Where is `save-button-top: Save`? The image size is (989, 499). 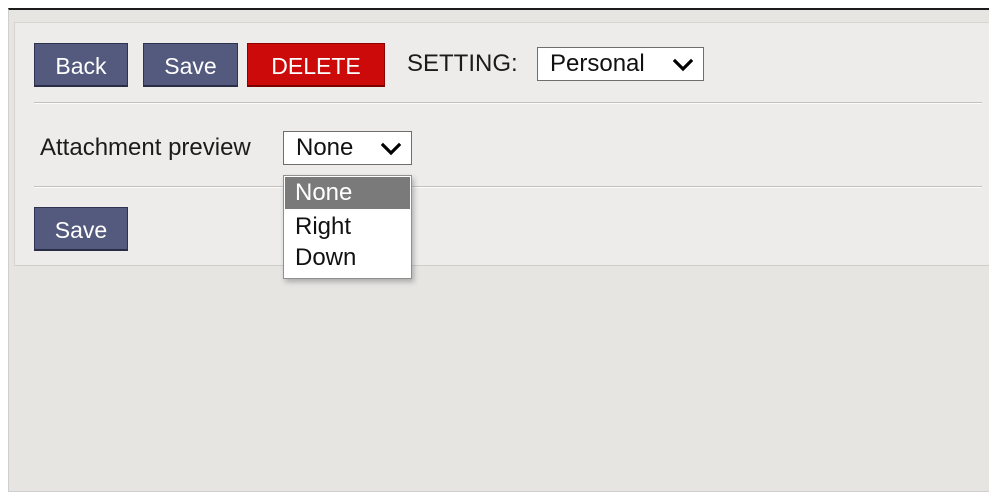
save-button-top: Save is located at coordinates (190, 65).